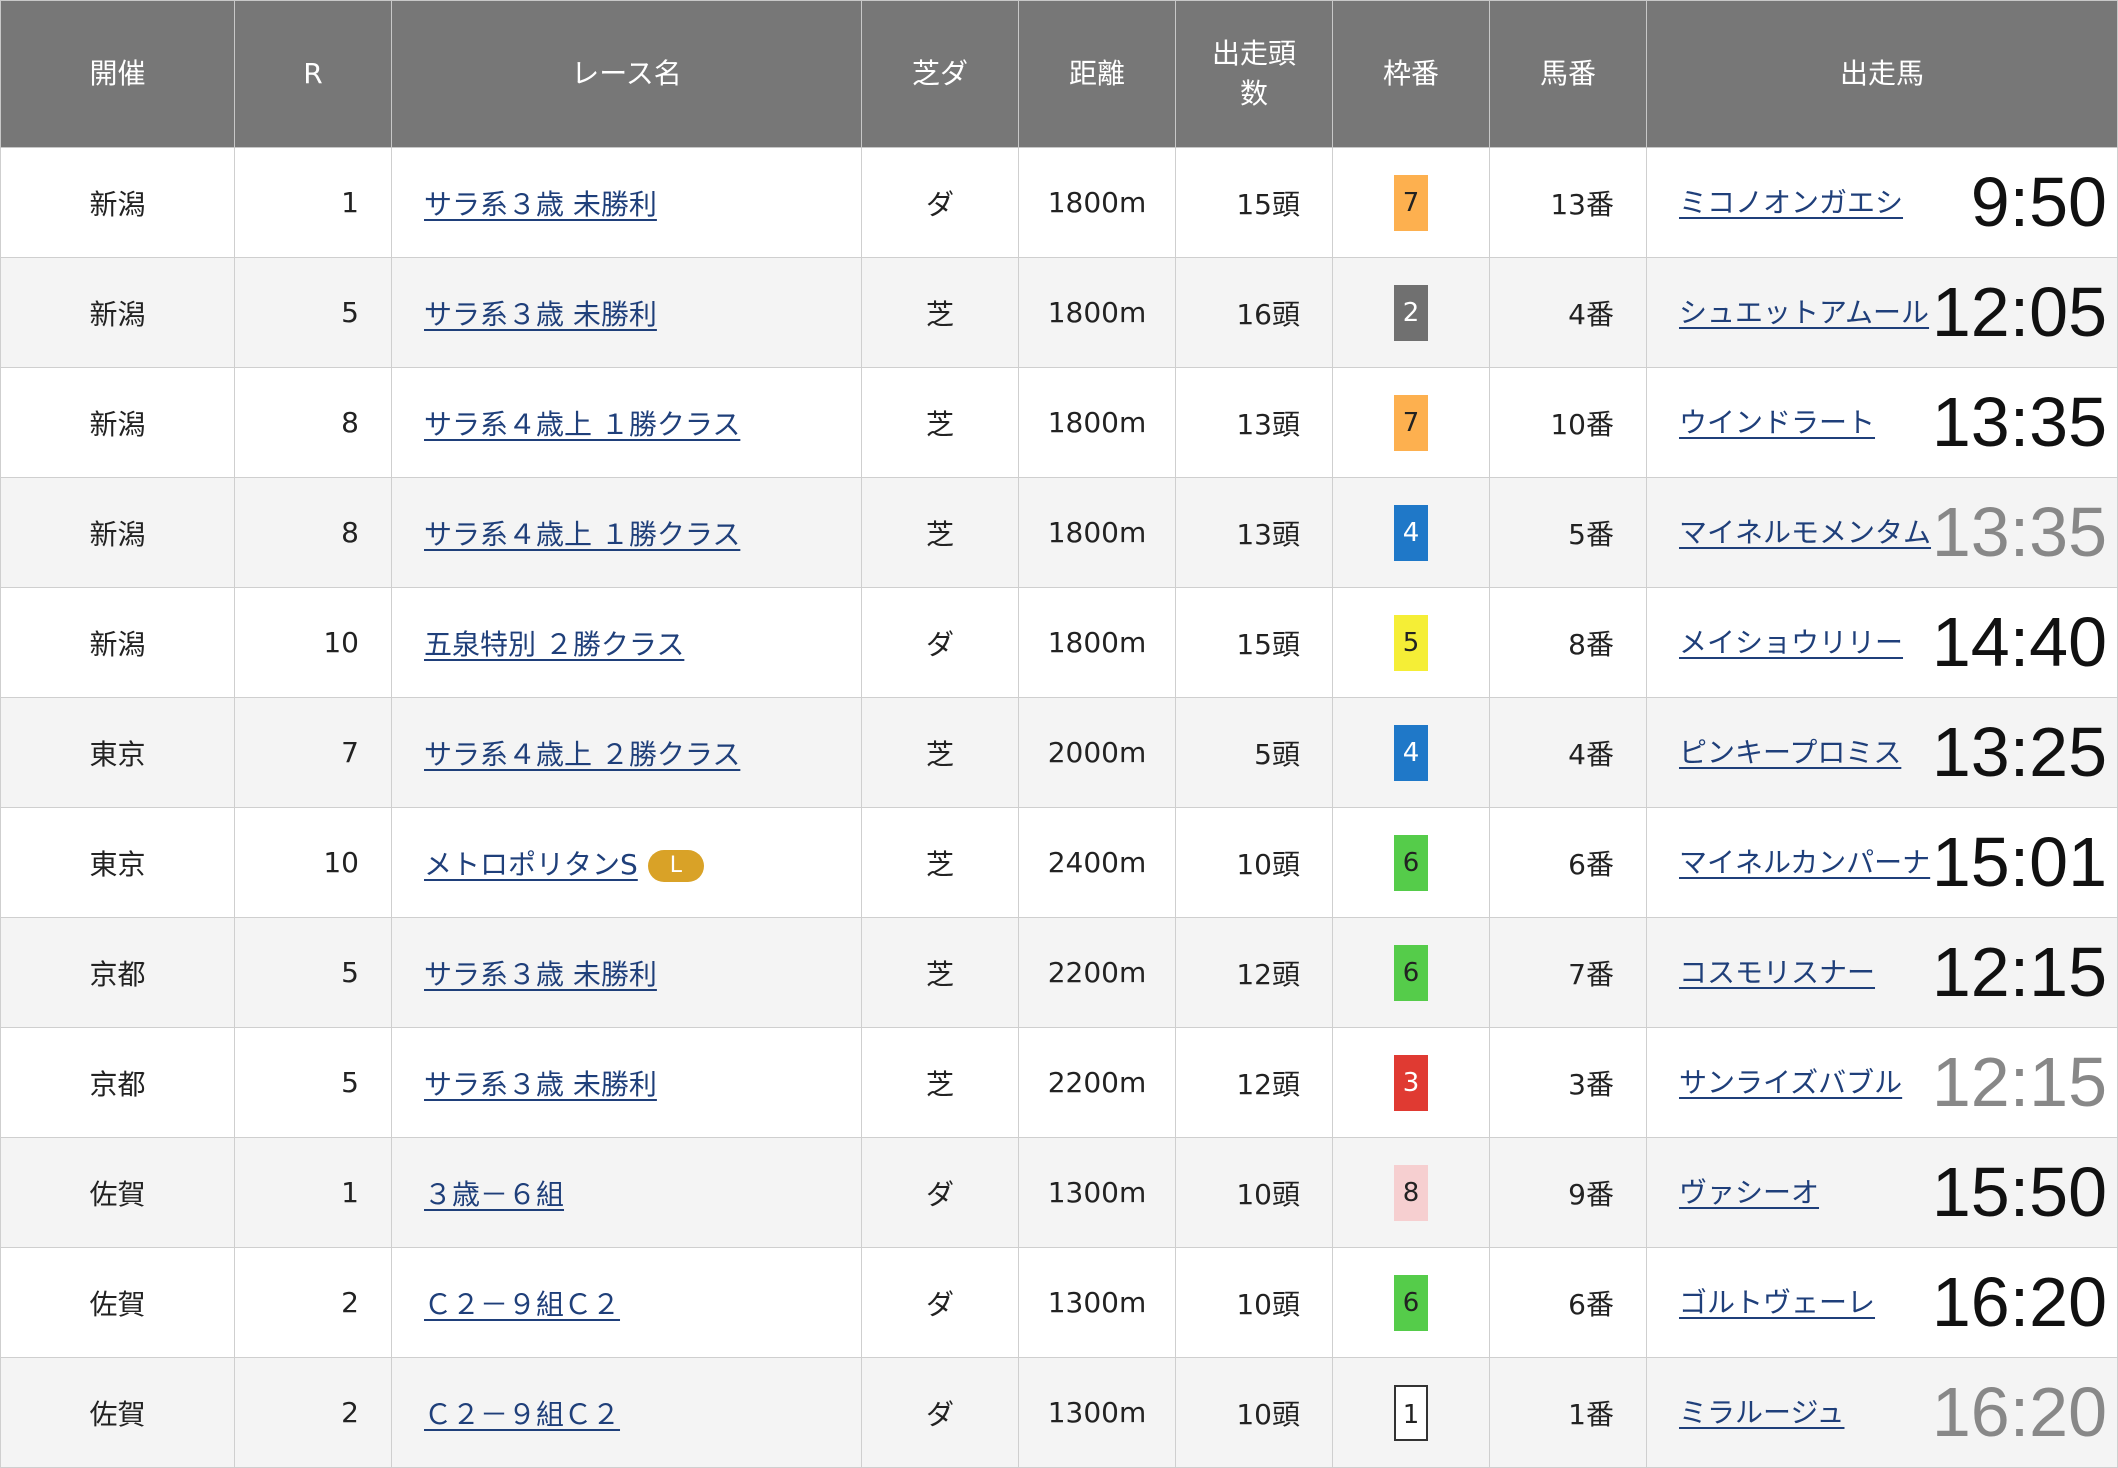 This screenshot has height=1468, width=2118. What do you see at coordinates (117, 1302) in the screenshot?
I see `cell-kaisai: 佐賀` at bounding box center [117, 1302].